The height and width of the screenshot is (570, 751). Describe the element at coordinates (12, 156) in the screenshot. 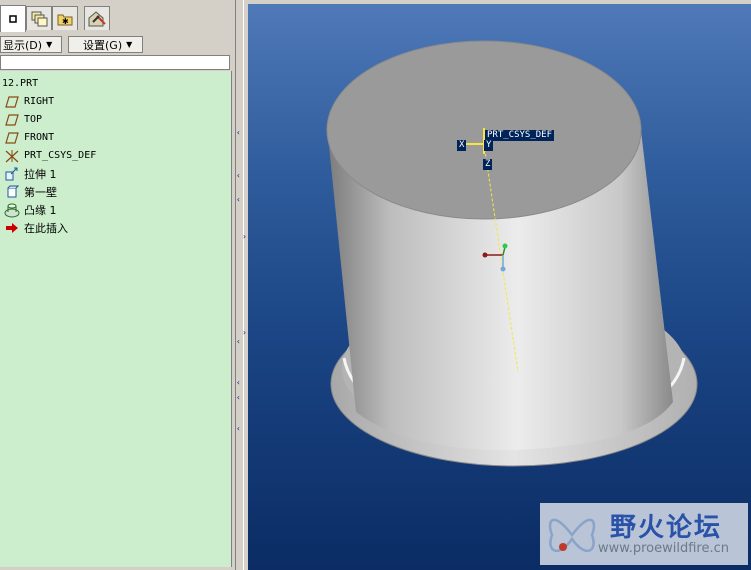

I see `coordinate-system-icon` at that location.